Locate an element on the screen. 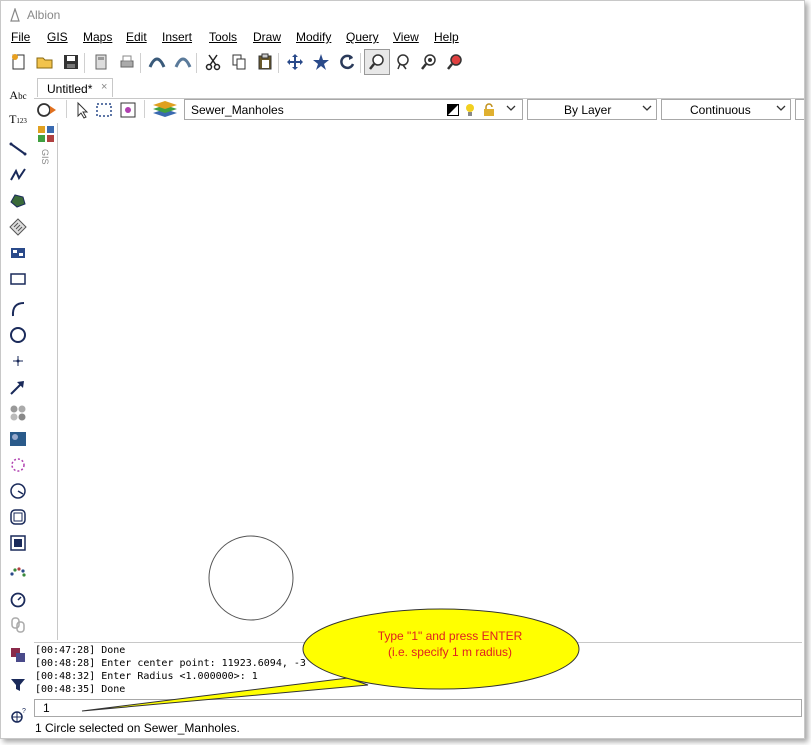  arrow-icon is located at coordinates (17, 388).